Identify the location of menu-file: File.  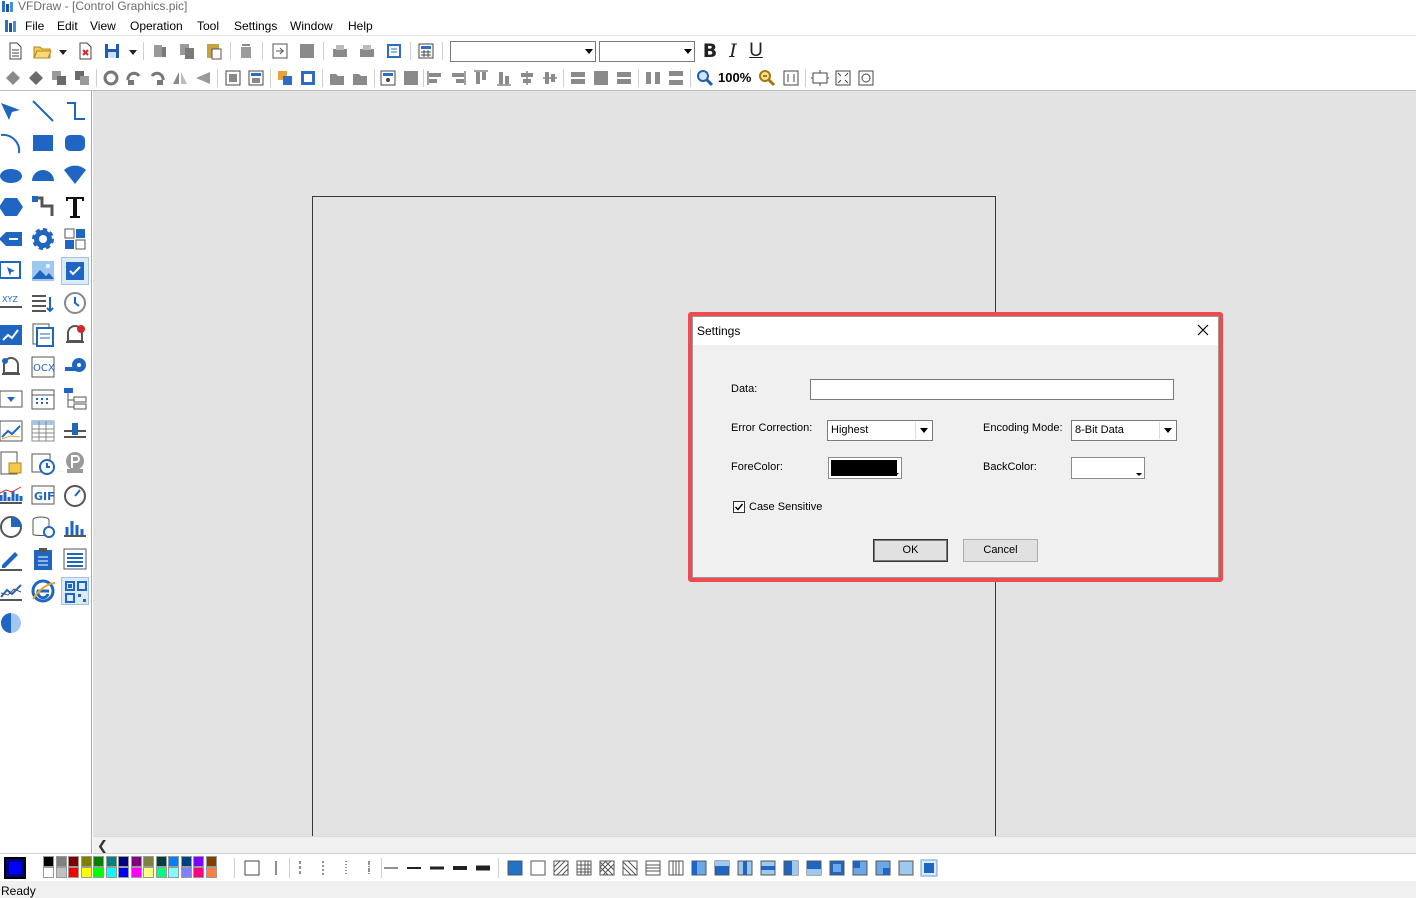
(34, 26).